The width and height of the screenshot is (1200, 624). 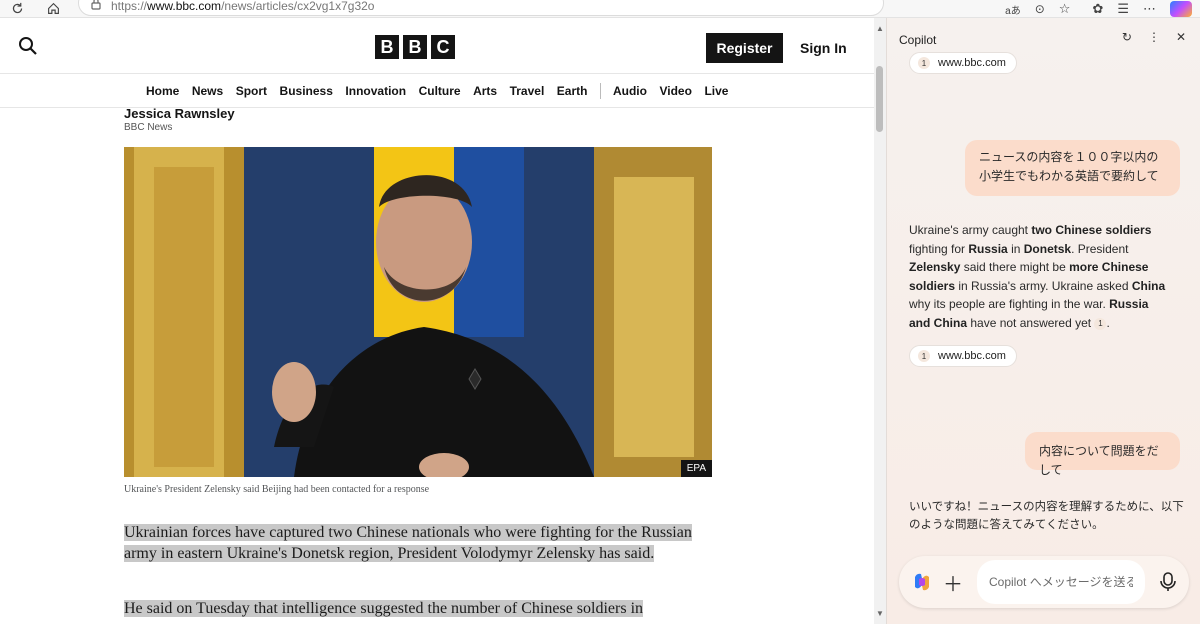 What do you see at coordinates (1148, 285) in the screenshot?
I see `answer-bold: China` at bounding box center [1148, 285].